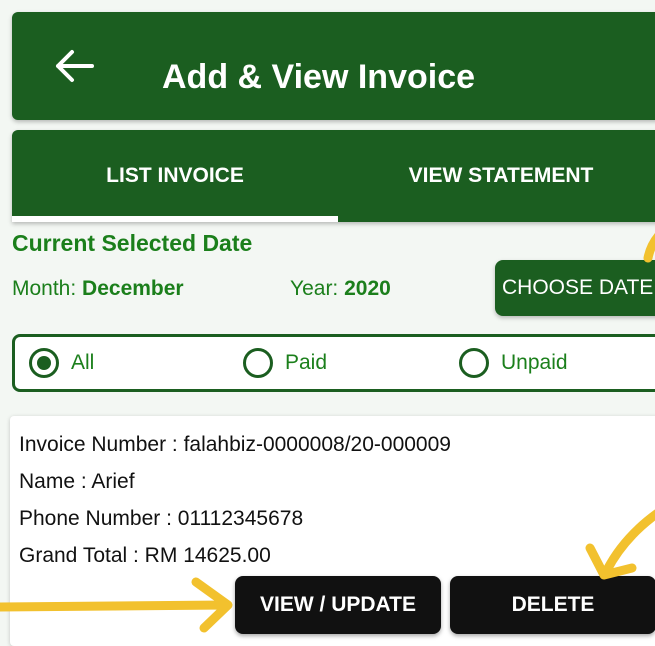 This screenshot has height=646, width=655. I want to click on invoice-number-label: Invoice Number :, so click(98, 444).